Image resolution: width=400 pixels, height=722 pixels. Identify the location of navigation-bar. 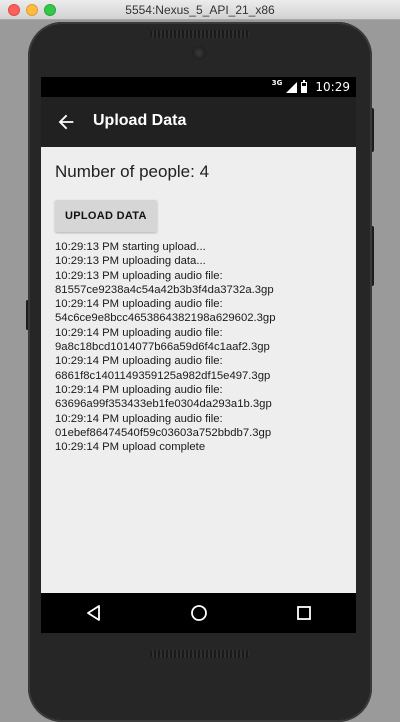
(198, 613).